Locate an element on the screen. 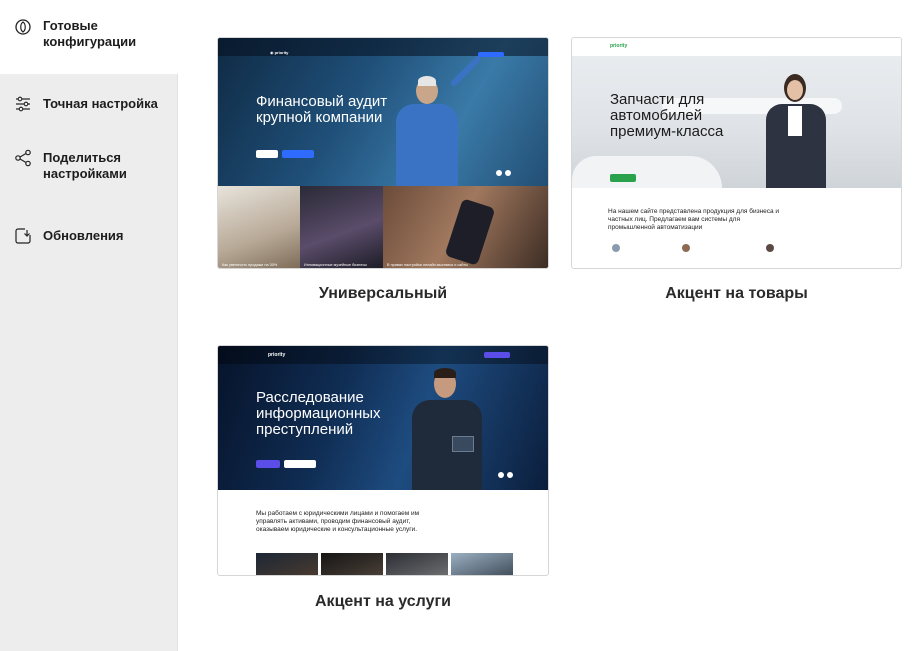 The height and width of the screenshot is (651, 922). sidebar-item-updates: Обновления is located at coordinates (89, 237).